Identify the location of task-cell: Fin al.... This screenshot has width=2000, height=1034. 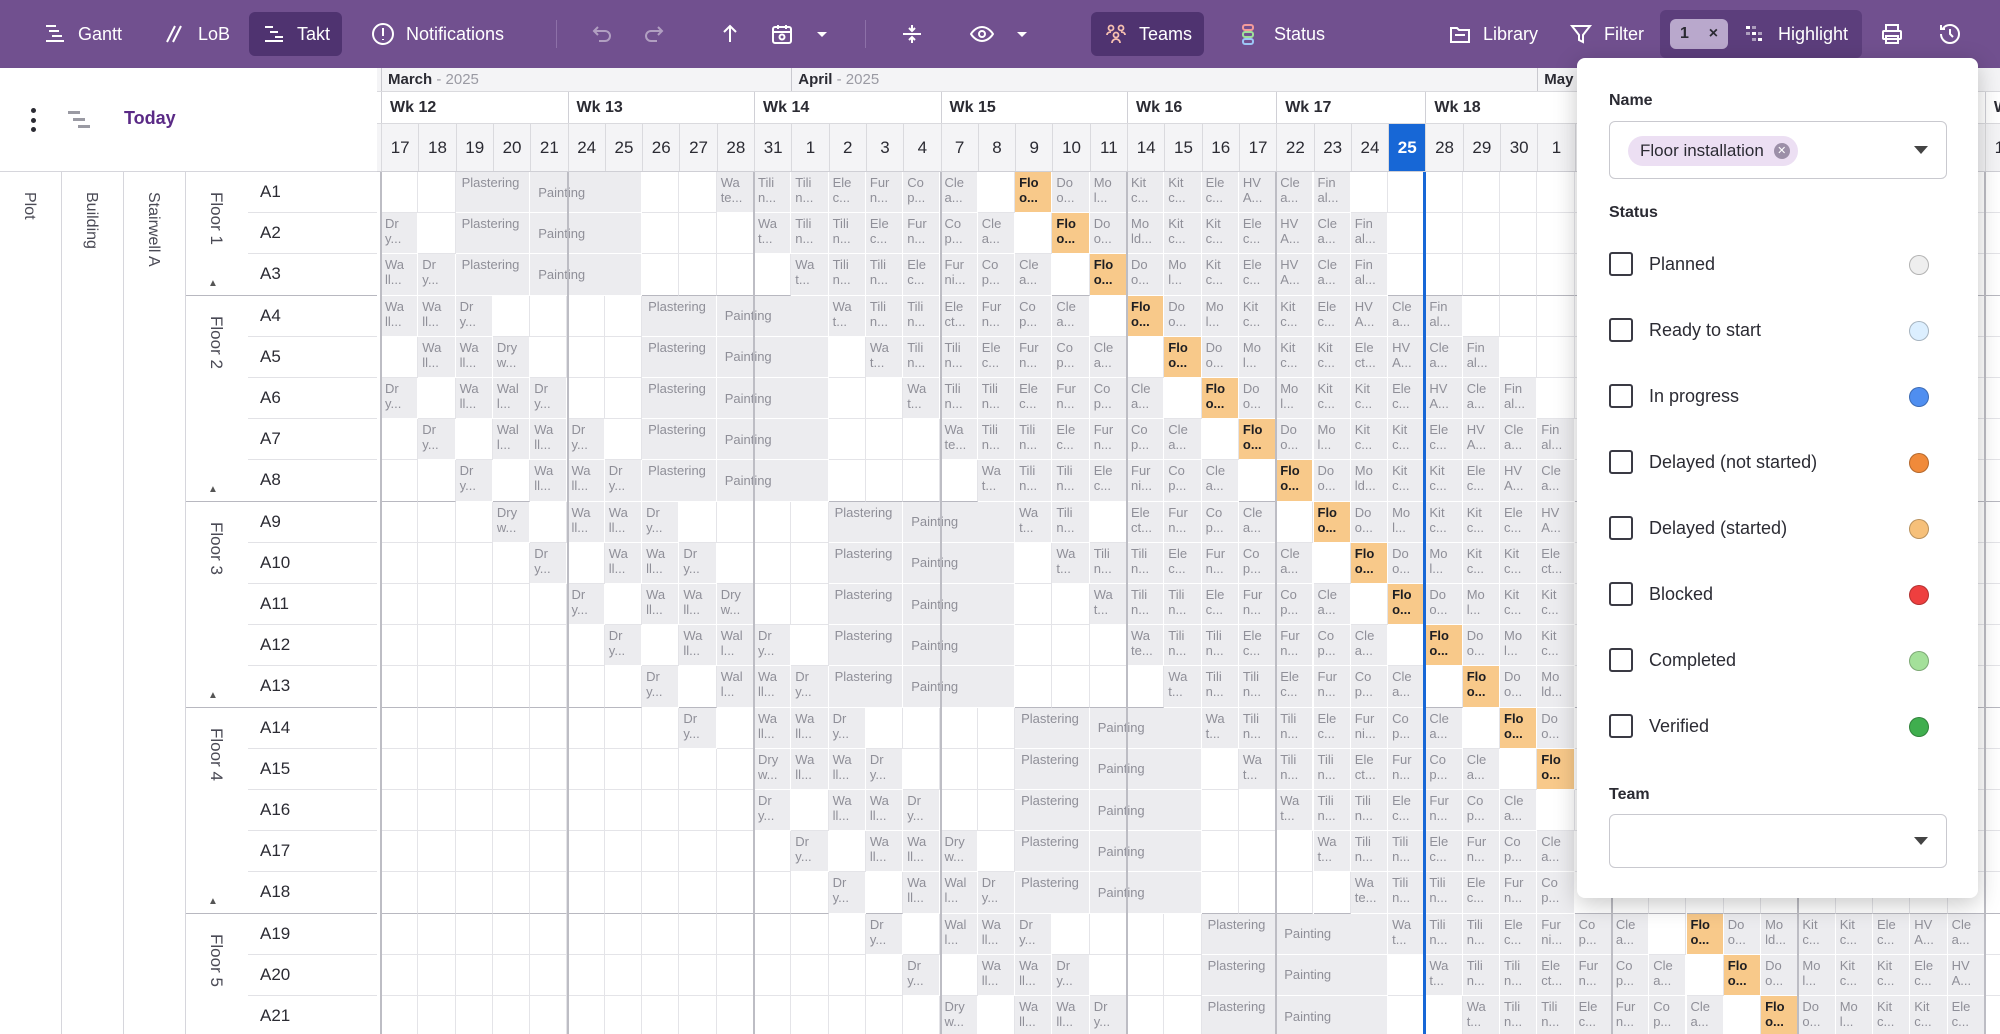
(1369, 234).